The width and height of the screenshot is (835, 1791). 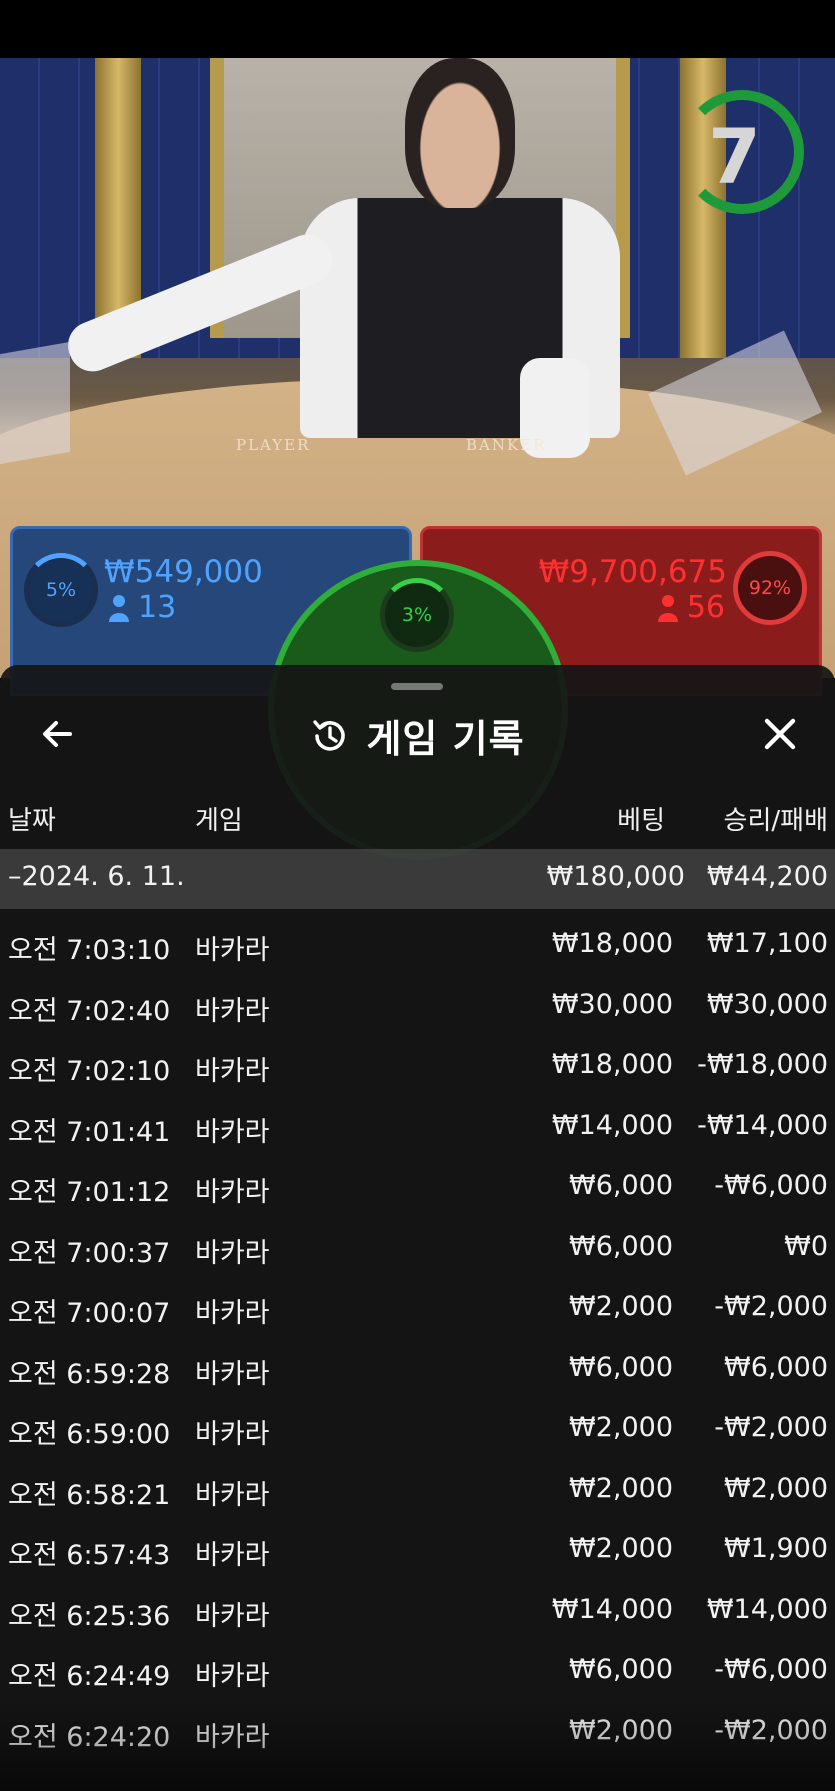 I want to click on player-percent: 5%, so click(x=61, y=590).